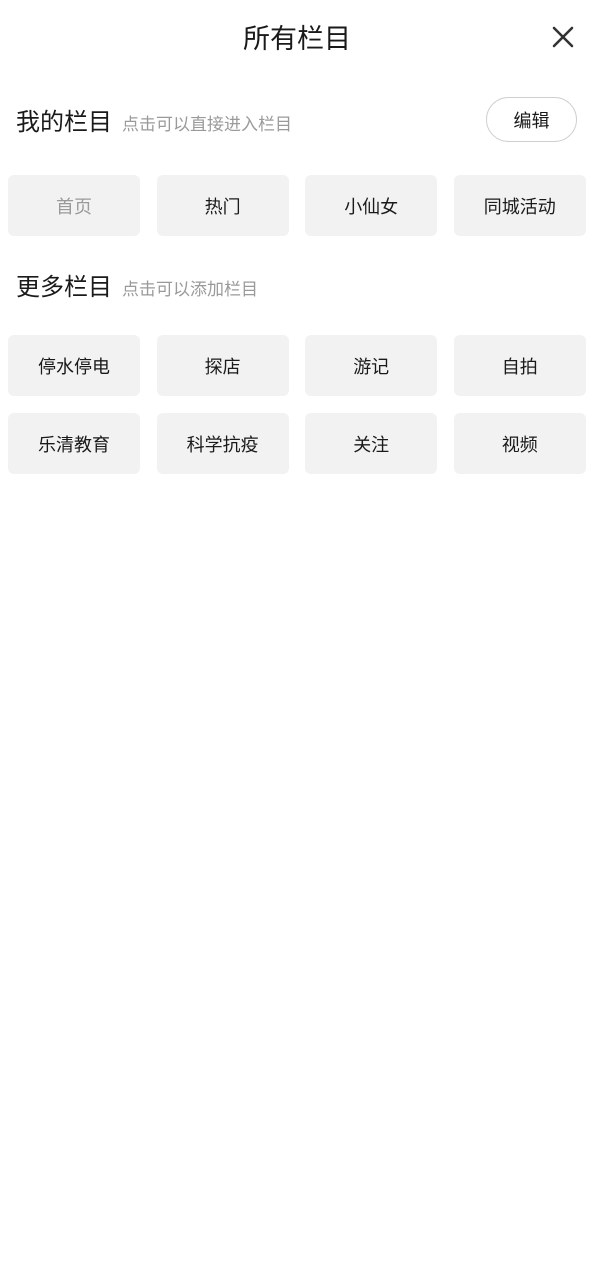 This screenshot has width=594, height=1280. I want to click on close-button, so click(563, 37).